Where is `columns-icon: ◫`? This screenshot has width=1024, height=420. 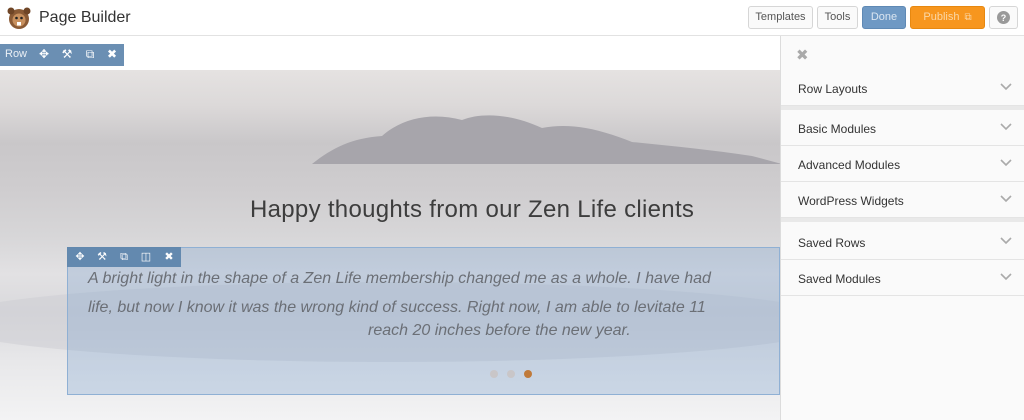
columns-icon: ◫ is located at coordinates (146, 257).